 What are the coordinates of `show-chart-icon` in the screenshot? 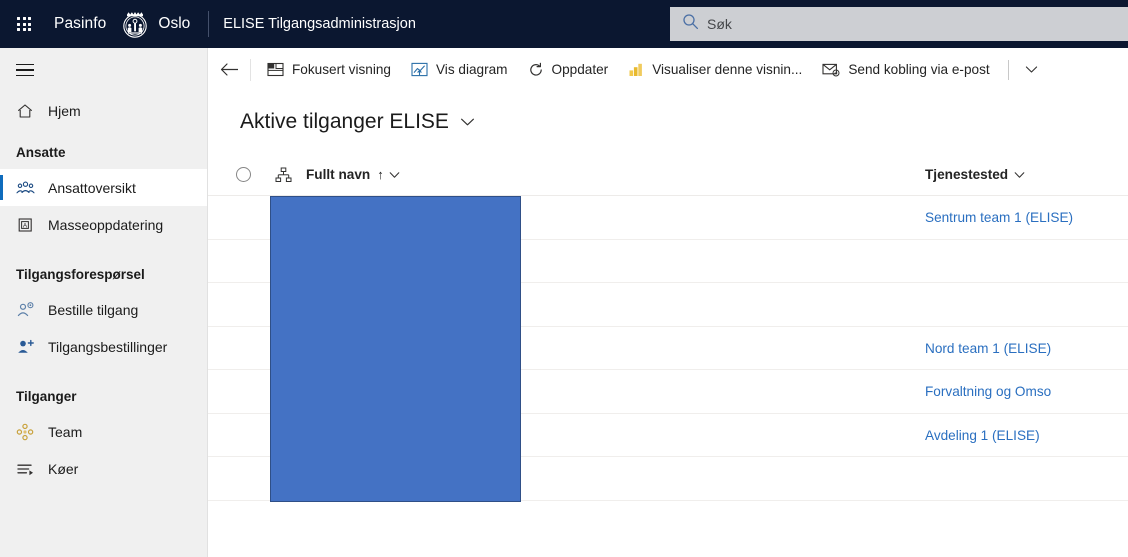 It's located at (419, 69).